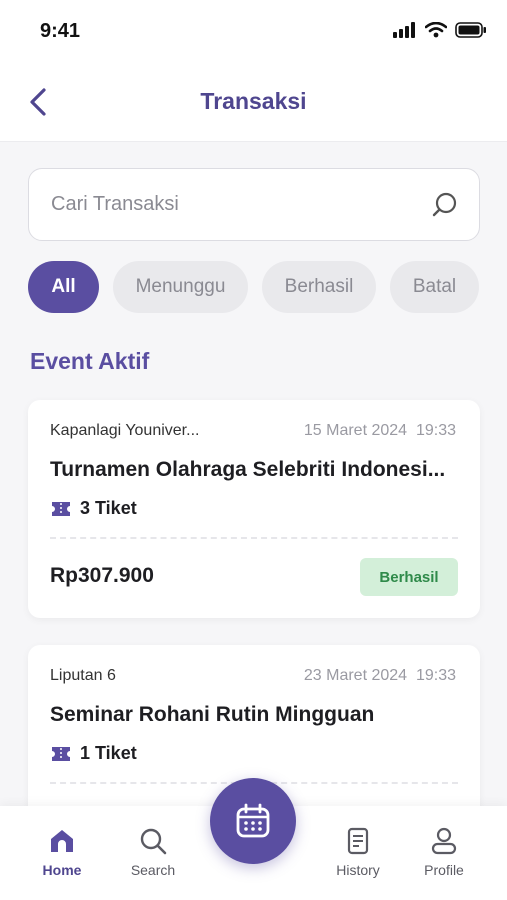 This screenshot has width=507, height=900. What do you see at coordinates (90, 361) in the screenshot?
I see `section-title: Event Aktif` at bounding box center [90, 361].